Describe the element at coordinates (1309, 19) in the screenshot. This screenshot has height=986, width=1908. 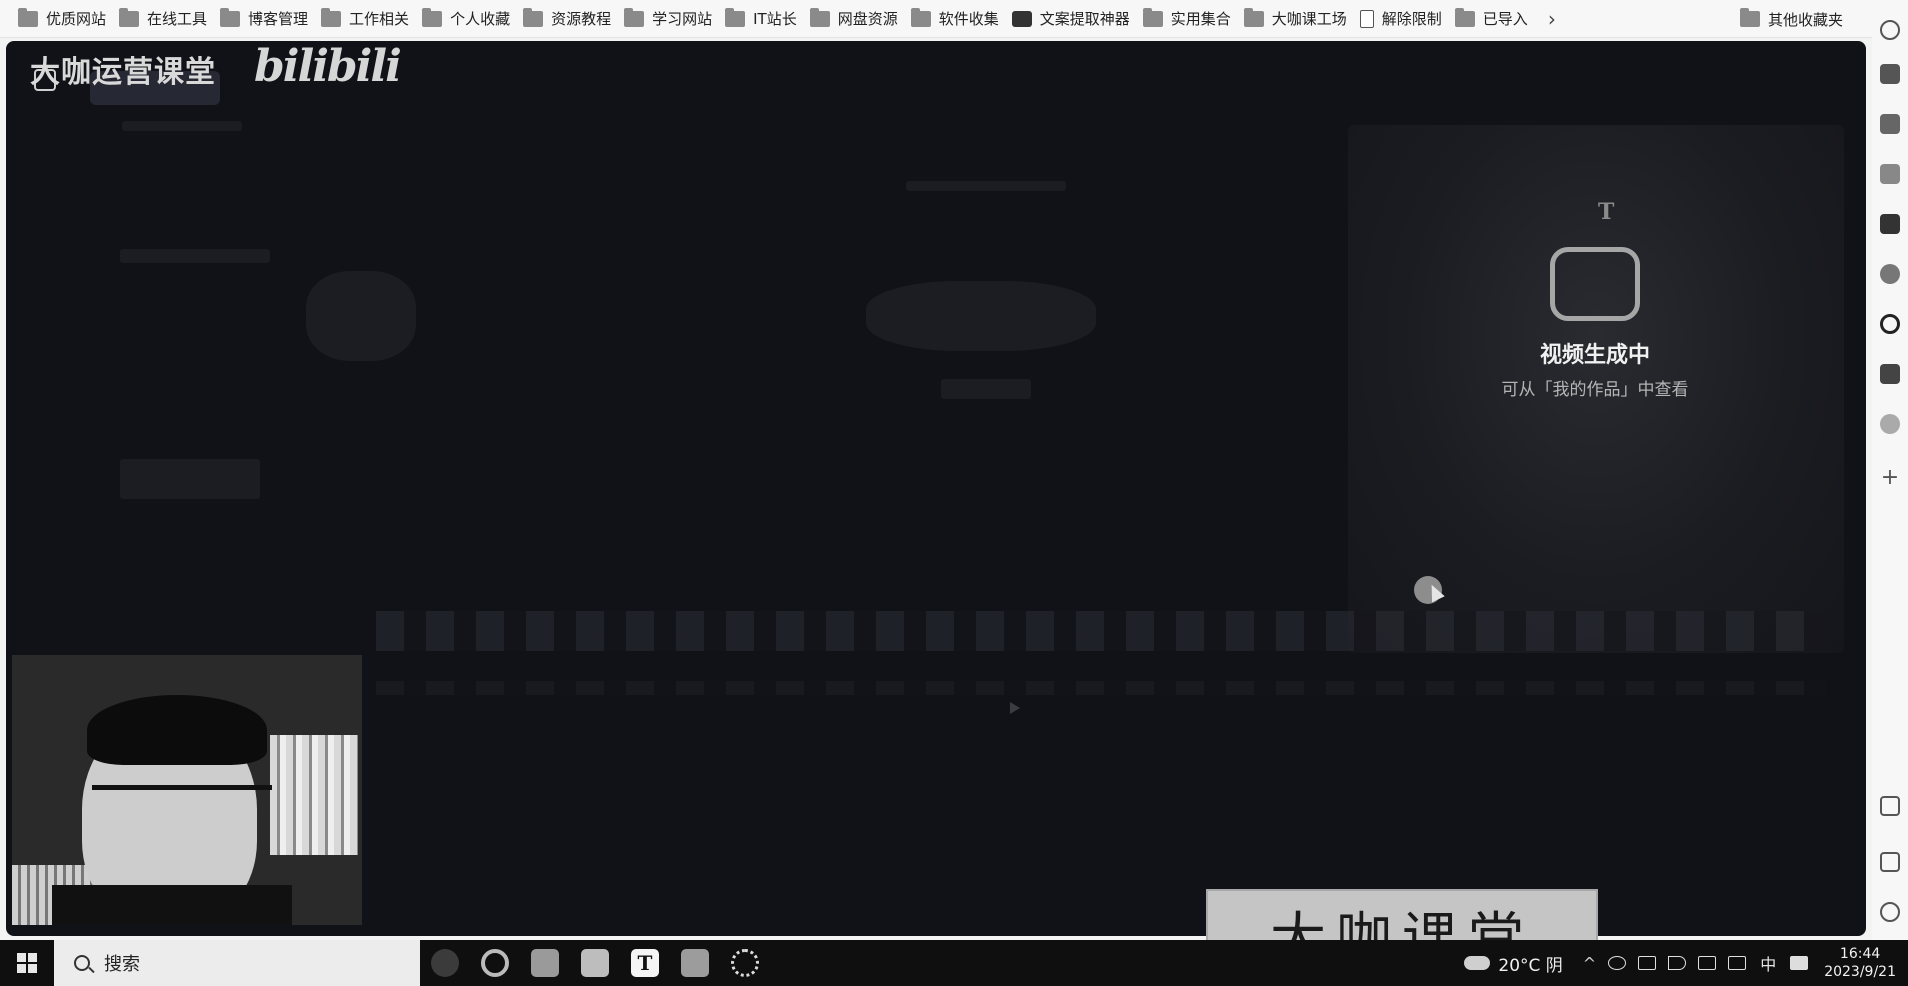
I see `bookmark-label: 大咖课工场` at that location.